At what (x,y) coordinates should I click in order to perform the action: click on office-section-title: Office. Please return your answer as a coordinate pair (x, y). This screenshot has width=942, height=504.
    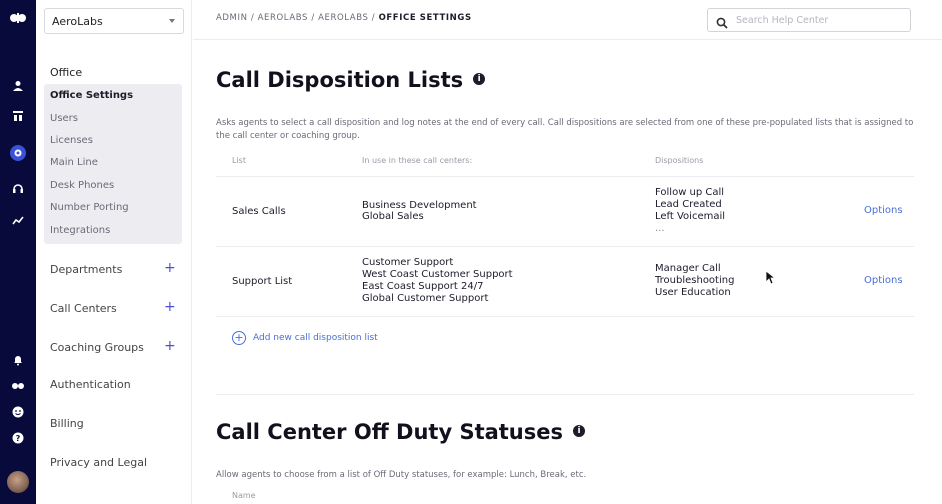
    Looking at the image, I should click on (66, 72).